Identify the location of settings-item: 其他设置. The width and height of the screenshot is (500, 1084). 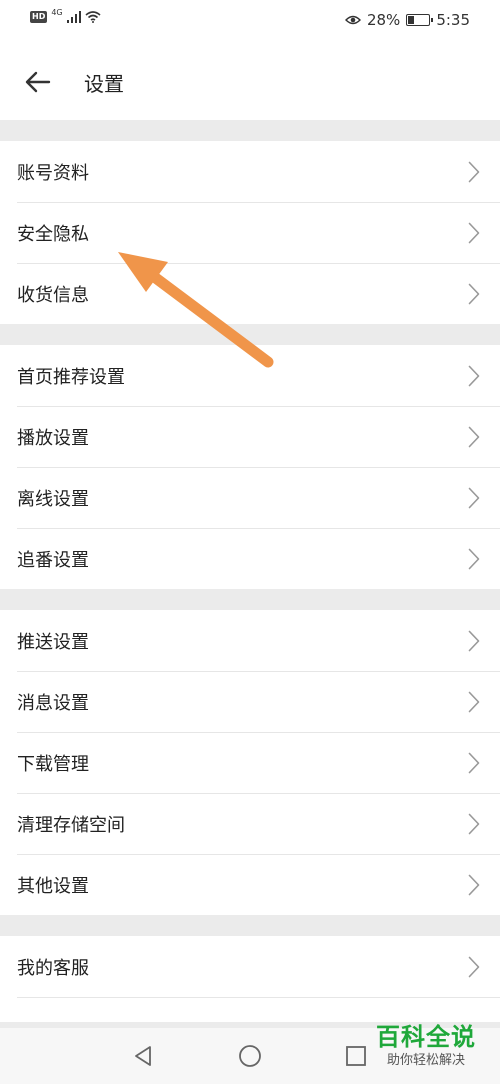
(250, 884).